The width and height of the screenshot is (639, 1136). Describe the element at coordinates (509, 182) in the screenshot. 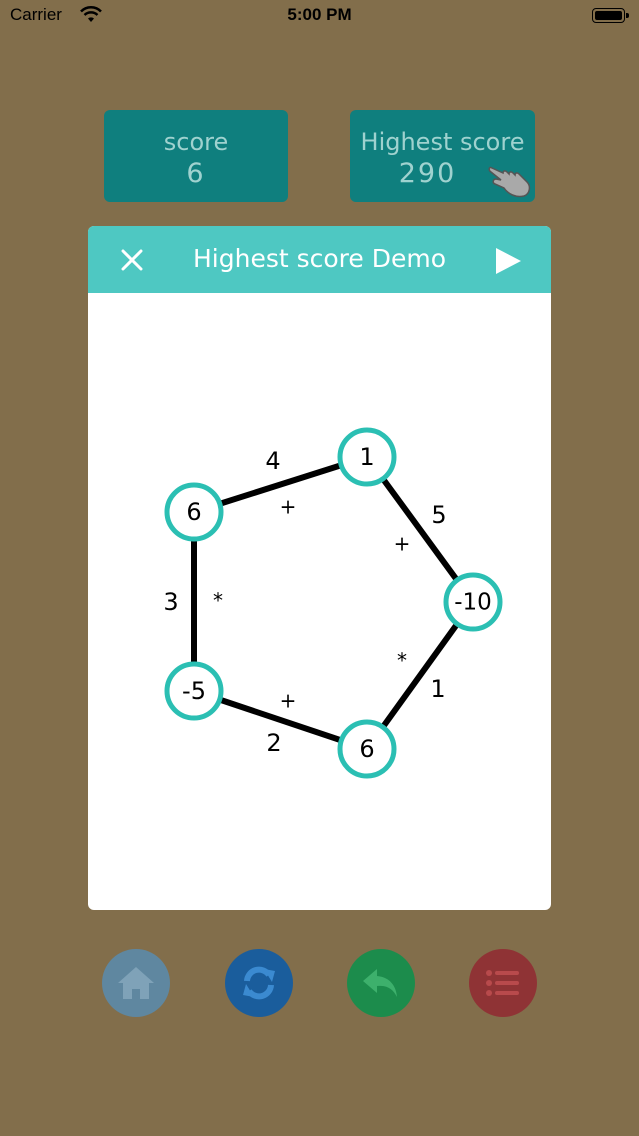

I see `hand-pointer-icon` at that location.